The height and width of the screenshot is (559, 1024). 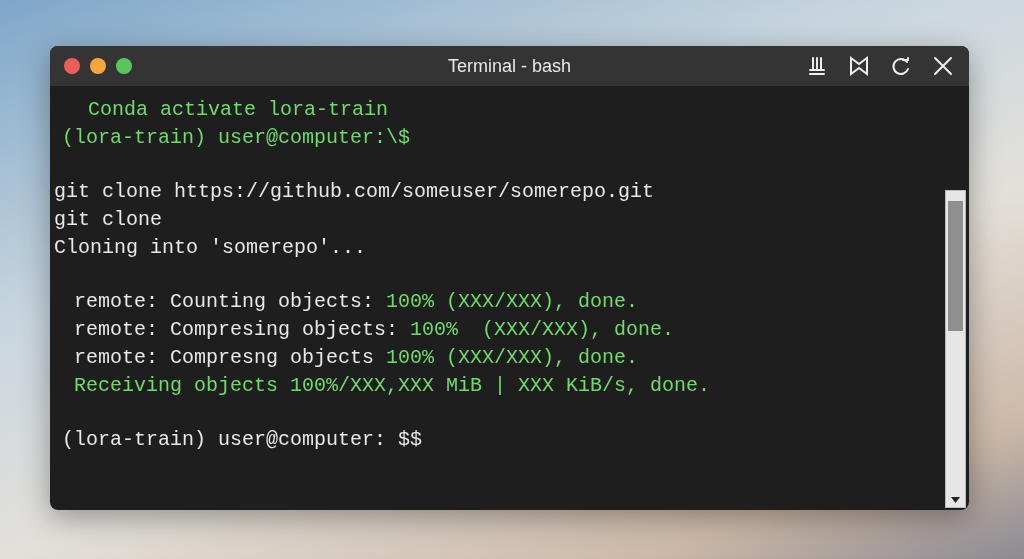 I want to click on terminal-text: $$, so click(x=410, y=440).